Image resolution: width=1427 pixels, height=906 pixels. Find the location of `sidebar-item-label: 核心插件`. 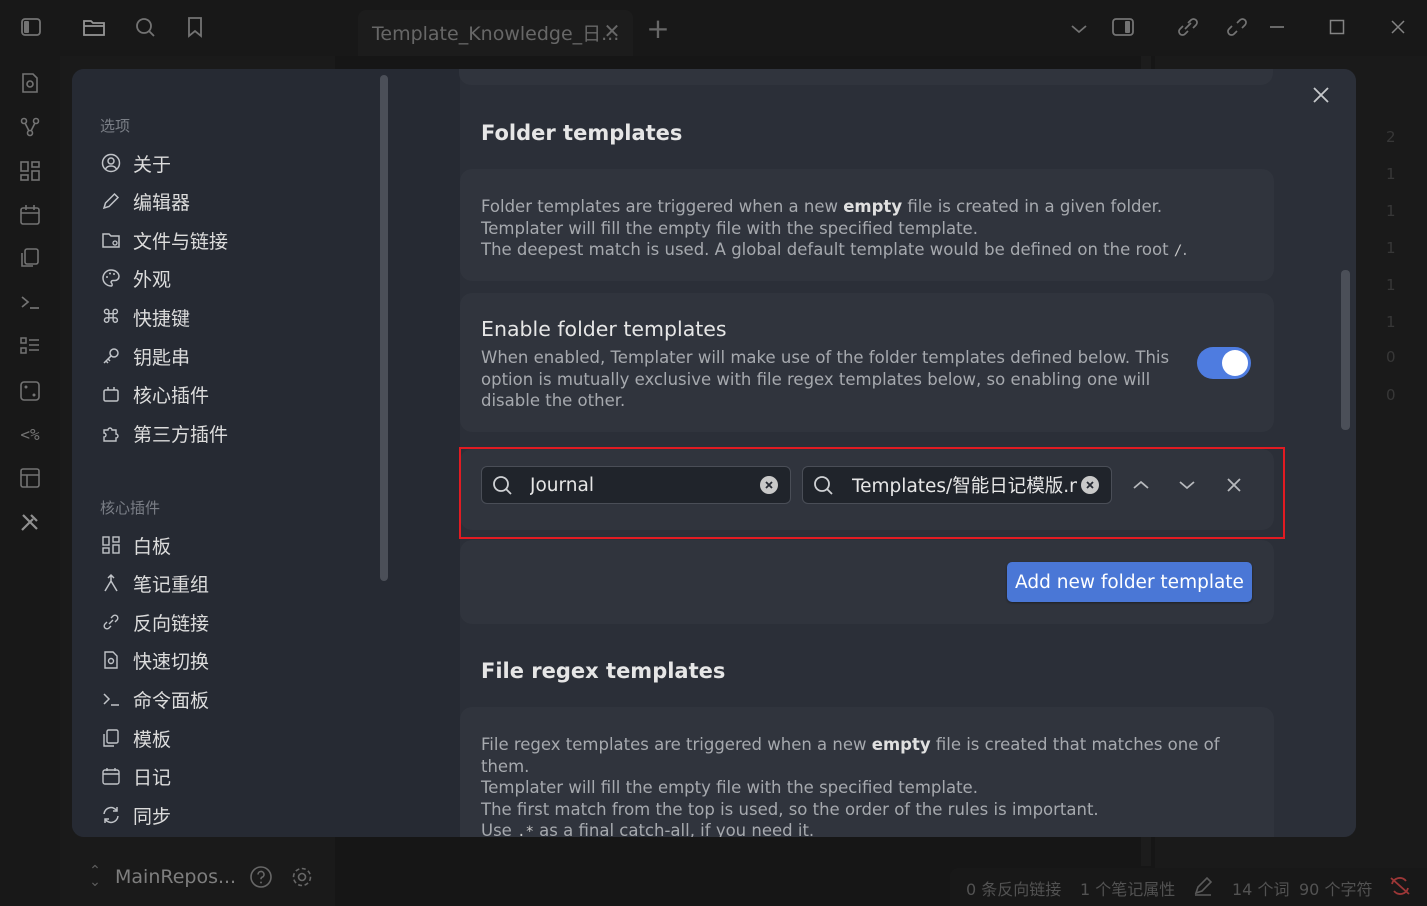

sidebar-item-label: 核心插件 is located at coordinates (171, 395).